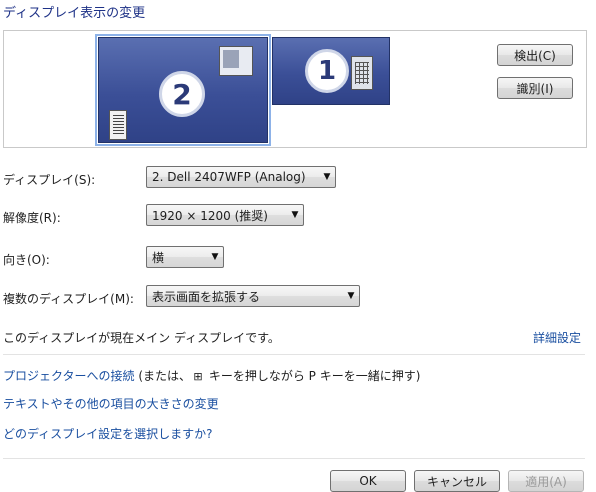 This screenshot has width=596, height=492. I want to click on which-settings-link: どのディスプレイ設定を選択しますか?, so click(108, 433).